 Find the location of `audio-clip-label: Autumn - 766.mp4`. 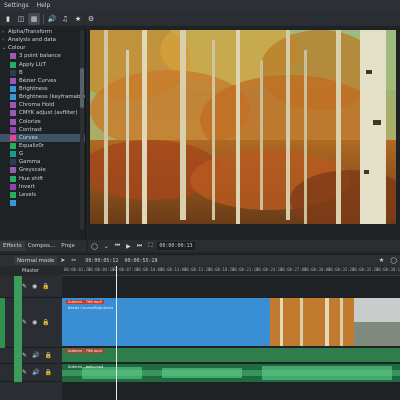

audio-clip-label: Autumn - 766.mp4 is located at coordinates (85, 351).